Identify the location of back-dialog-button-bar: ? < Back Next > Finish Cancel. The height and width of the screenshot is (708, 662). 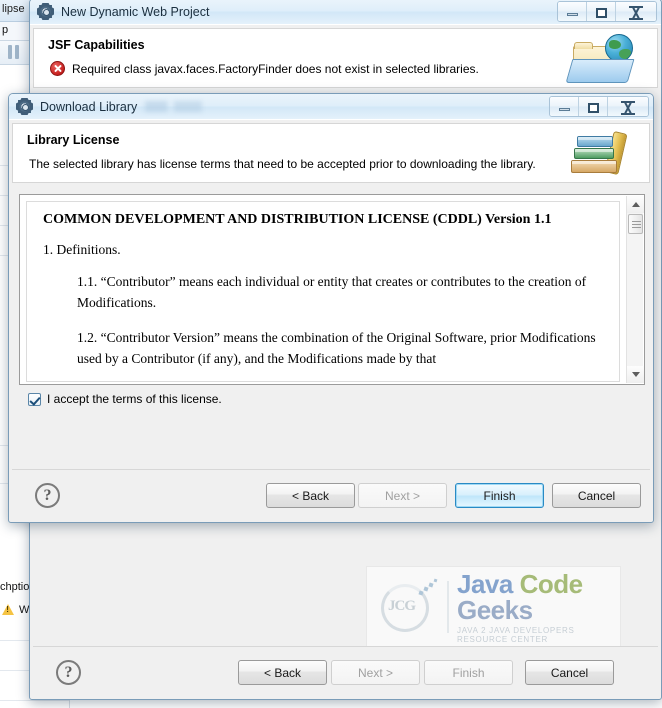
(345, 672).